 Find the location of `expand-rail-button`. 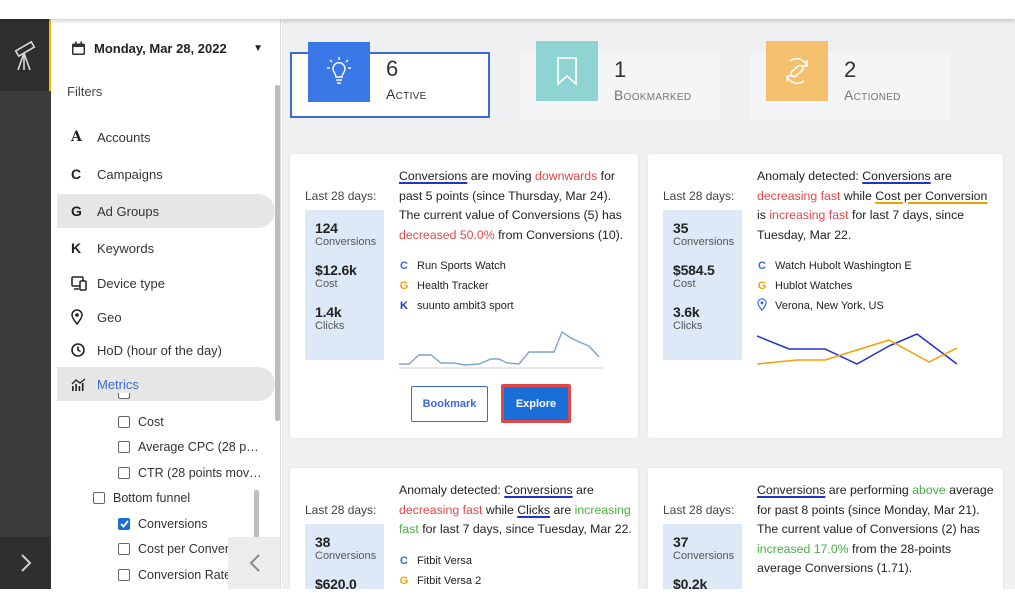

expand-rail-button is located at coordinates (25, 563).